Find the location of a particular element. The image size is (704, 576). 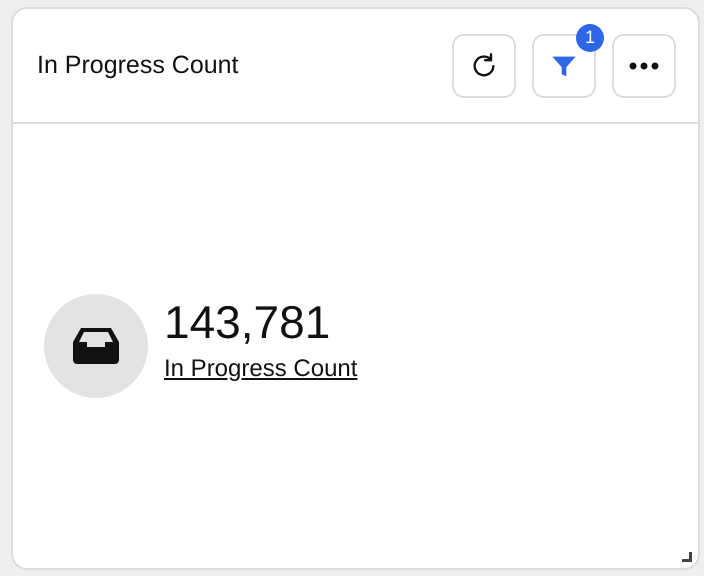

more-icon is located at coordinates (644, 66).